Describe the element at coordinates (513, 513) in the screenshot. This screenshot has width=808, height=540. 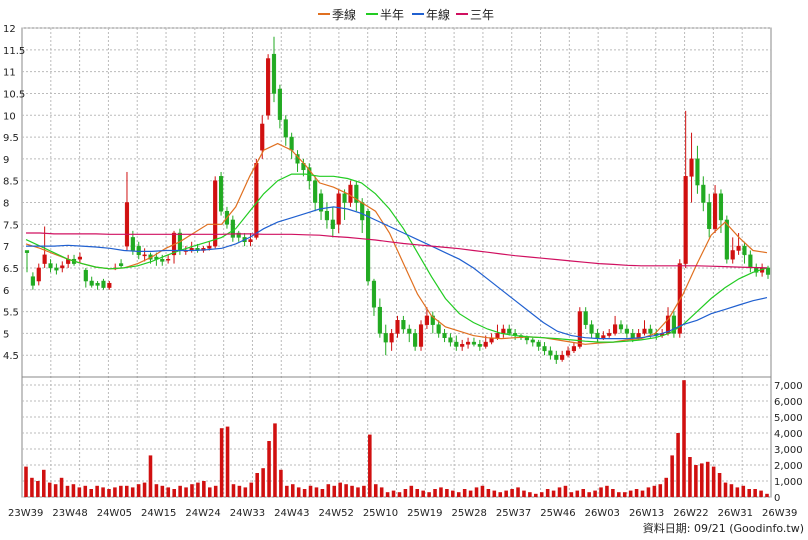
I see `x-tick-label: 25W37` at that location.